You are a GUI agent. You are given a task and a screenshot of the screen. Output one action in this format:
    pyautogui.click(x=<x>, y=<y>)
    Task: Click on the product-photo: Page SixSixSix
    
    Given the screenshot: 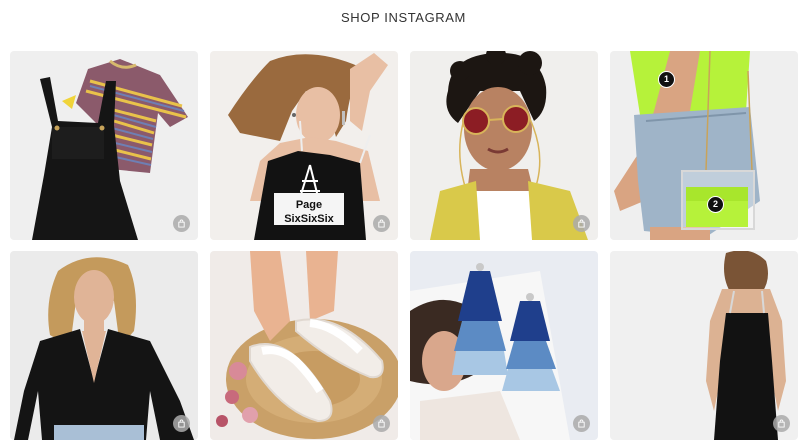 What is the action you would take?
    pyautogui.click(x=304, y=145)
    